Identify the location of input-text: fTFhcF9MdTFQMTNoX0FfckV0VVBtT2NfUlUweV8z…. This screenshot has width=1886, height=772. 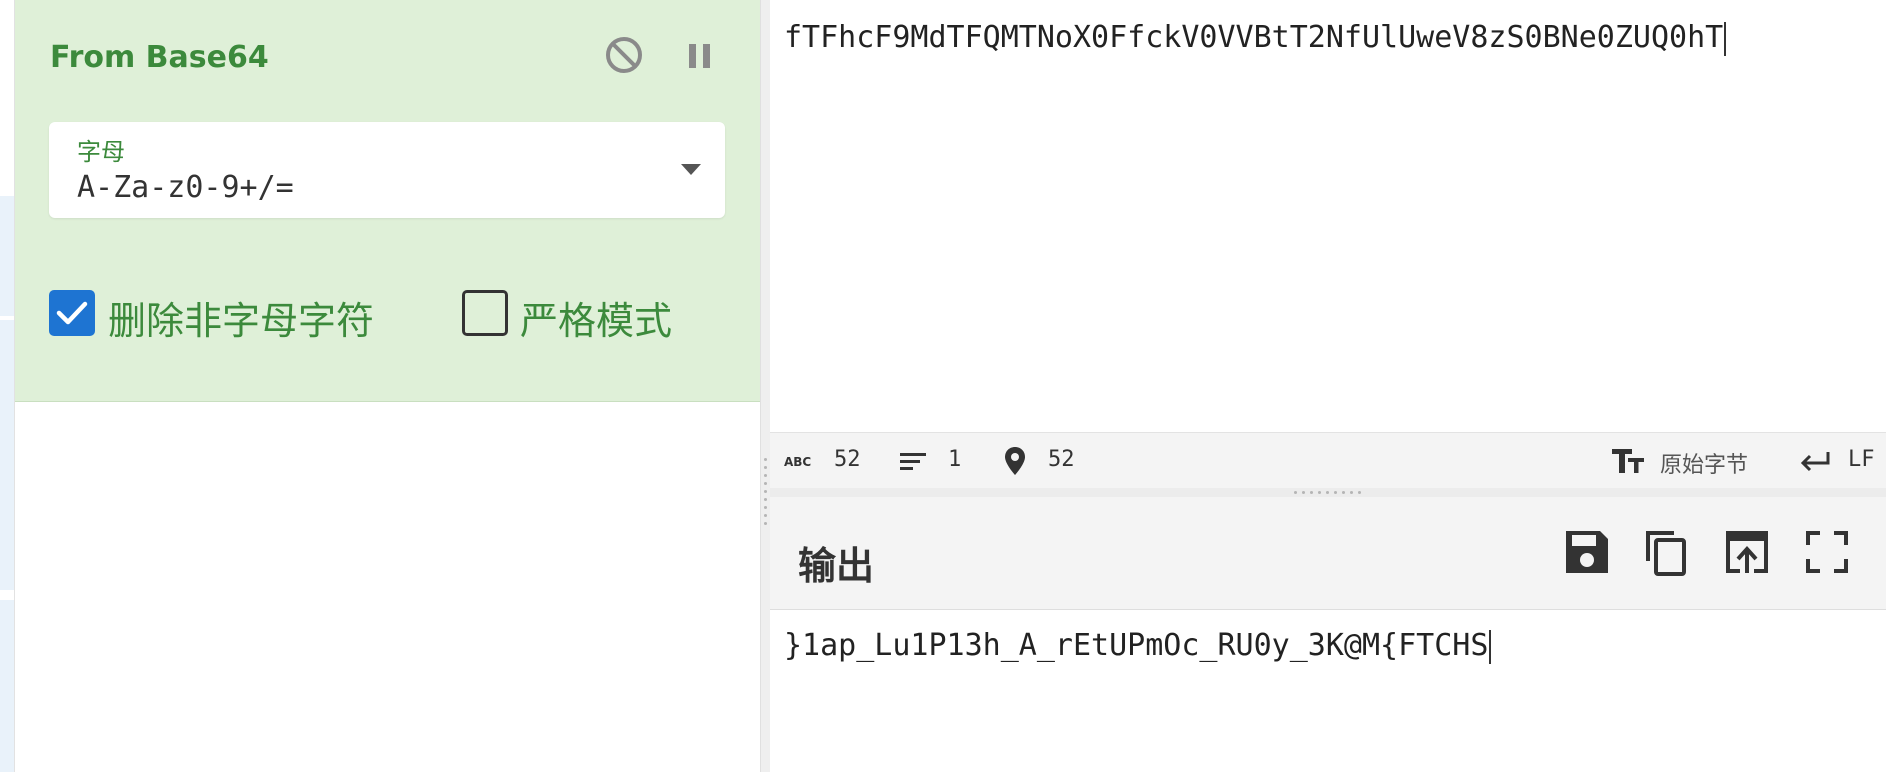
(1254, 37).